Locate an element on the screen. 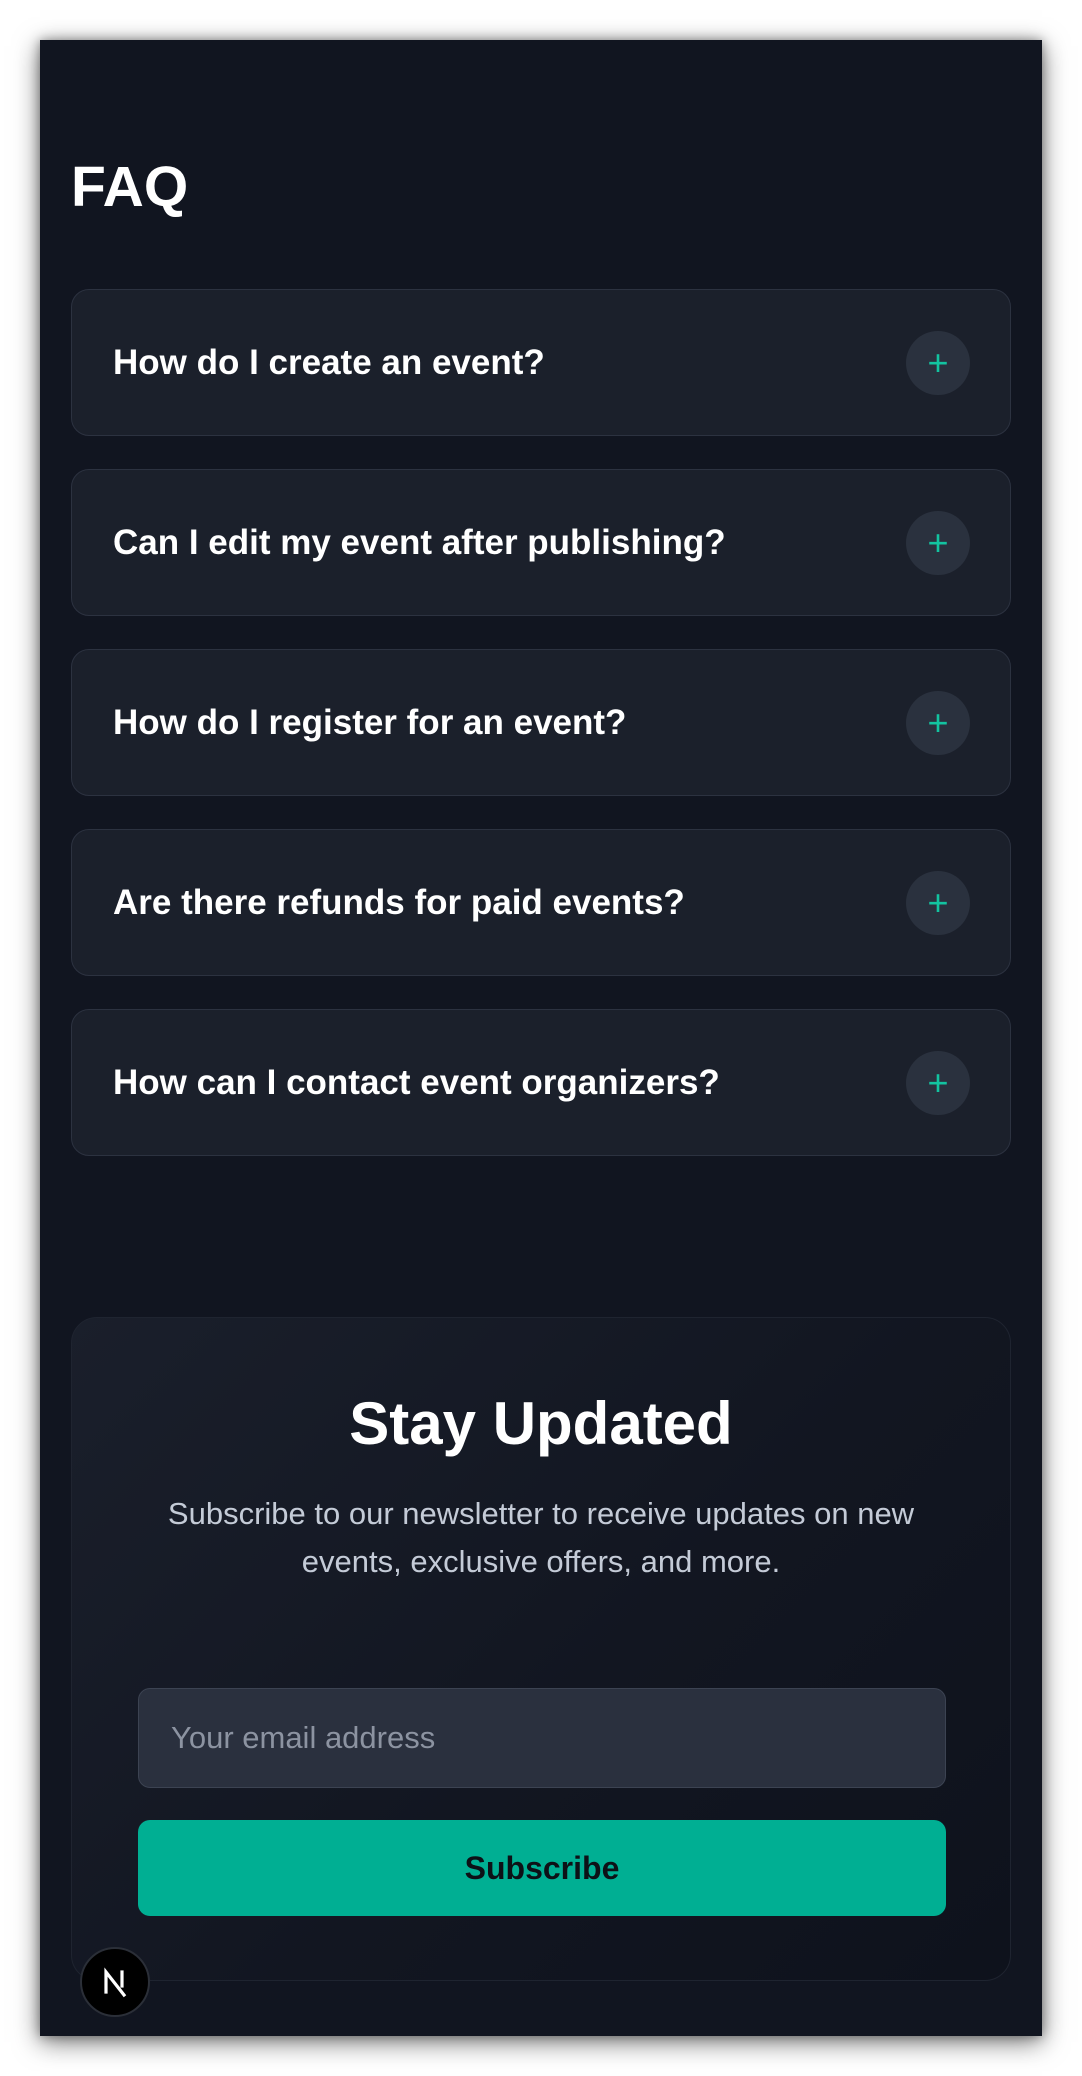 This screenshot has width=1082, height=2076. faq-heading: FAQ is located at coordinates (130, 187).